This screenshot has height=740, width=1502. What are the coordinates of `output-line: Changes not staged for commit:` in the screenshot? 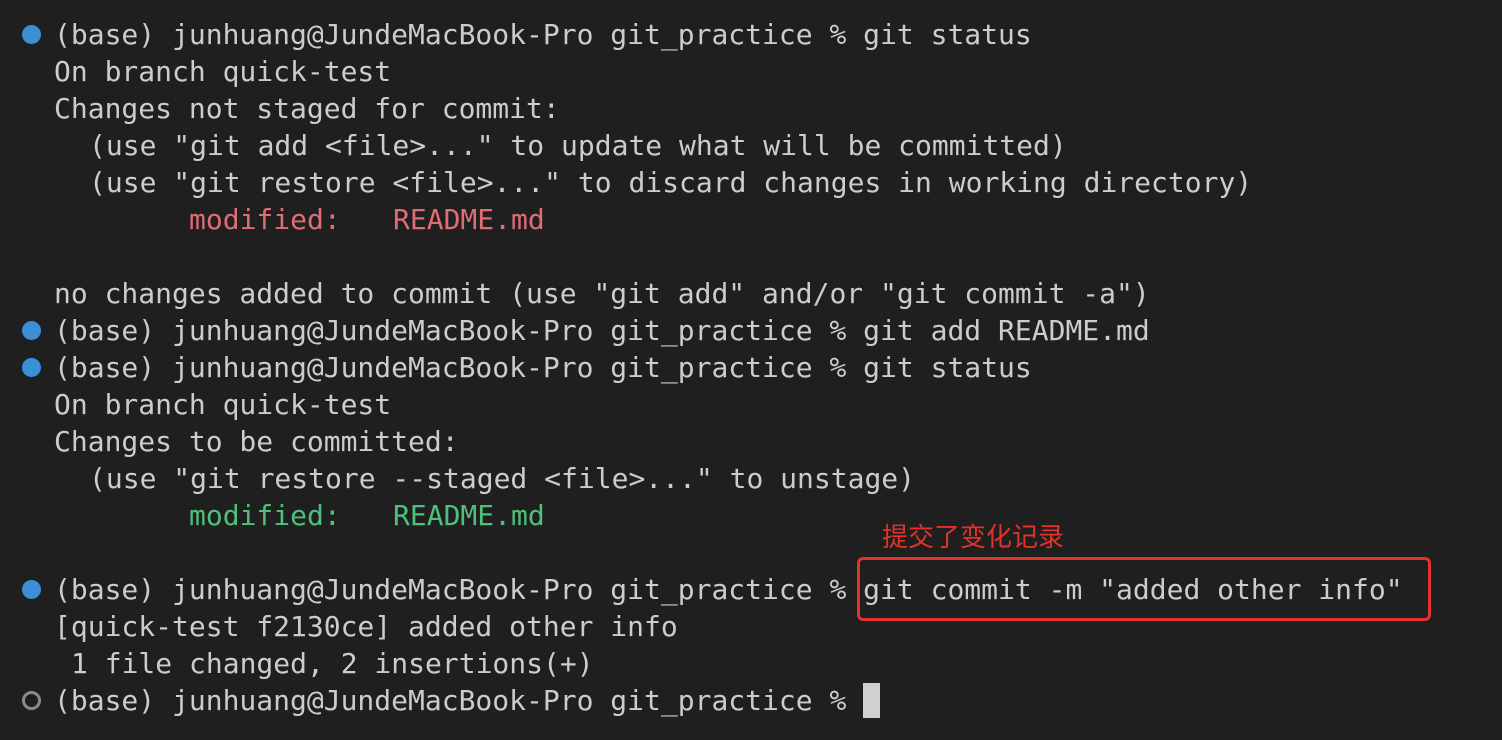 It's located at (280, 108).